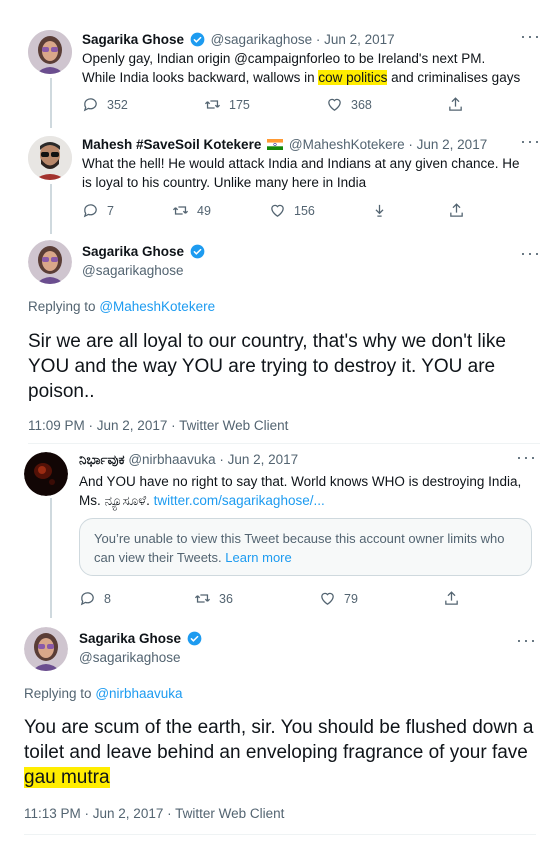 This screenshot has width=555, height=841. What do you see at coordinates (95, 598) in the screenshot?
I see `reply-button: 8` at bounding box center [95, 598].